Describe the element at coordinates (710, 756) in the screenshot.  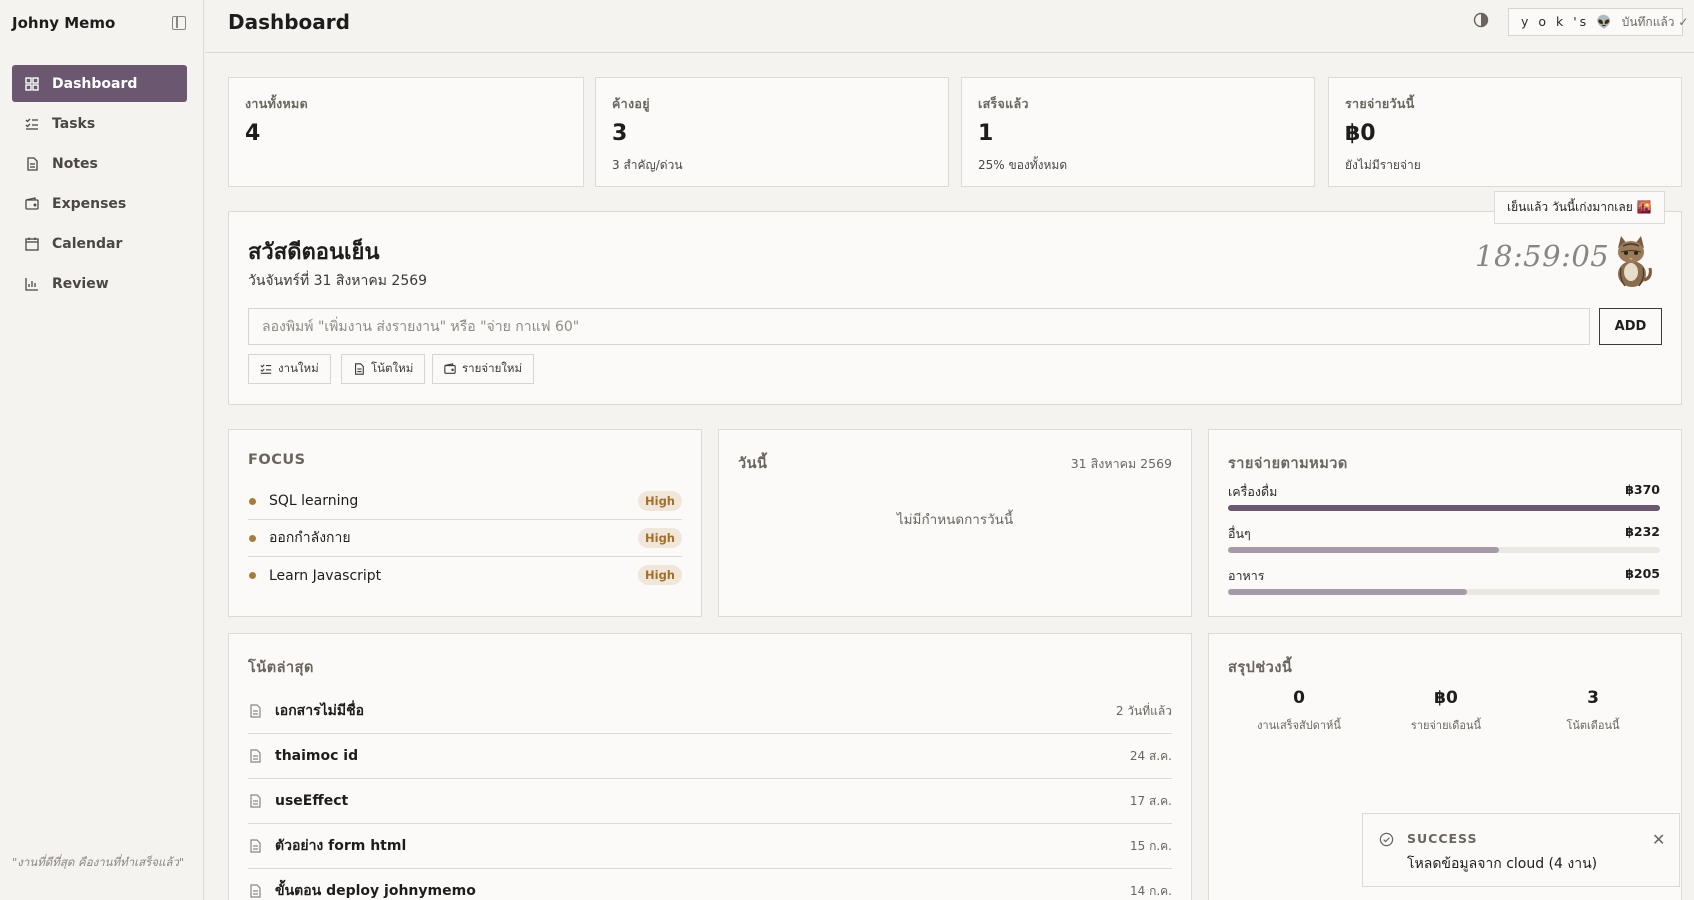
I see `list-item: thaimoc id 24 ส.ค.` at that location.